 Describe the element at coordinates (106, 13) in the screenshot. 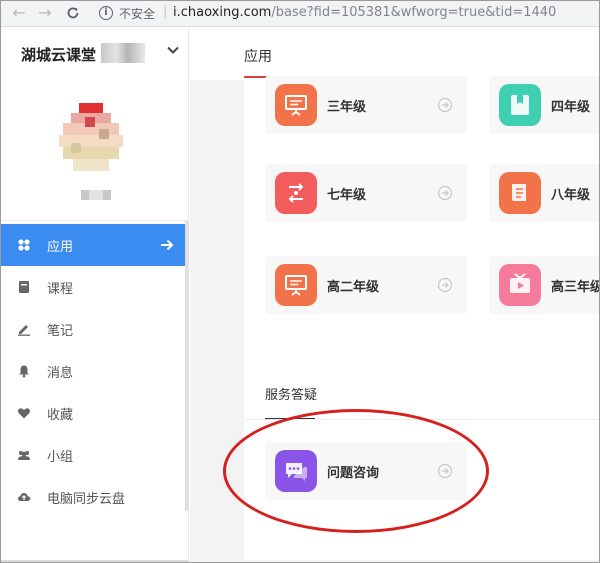

I see `info-icon: i` at that location.